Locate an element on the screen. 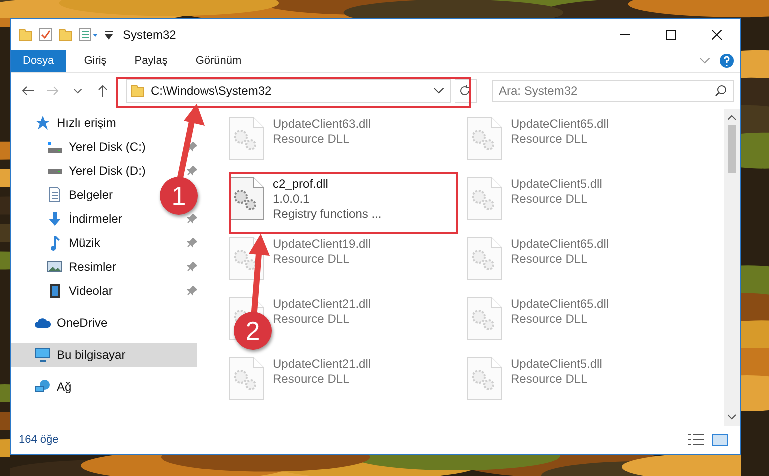 The width and height of the screenshot is (769, 476). item-count: 164 öğe is located at coordinates (39, 440).